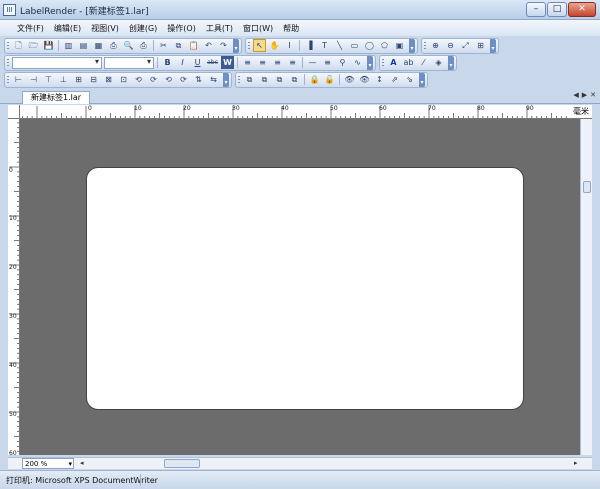 This screenshot has height=489, width=600. Describe the element at coordinates (274, 45) in the screenshot. I see `pan-hand-icon: ✋` at that location.